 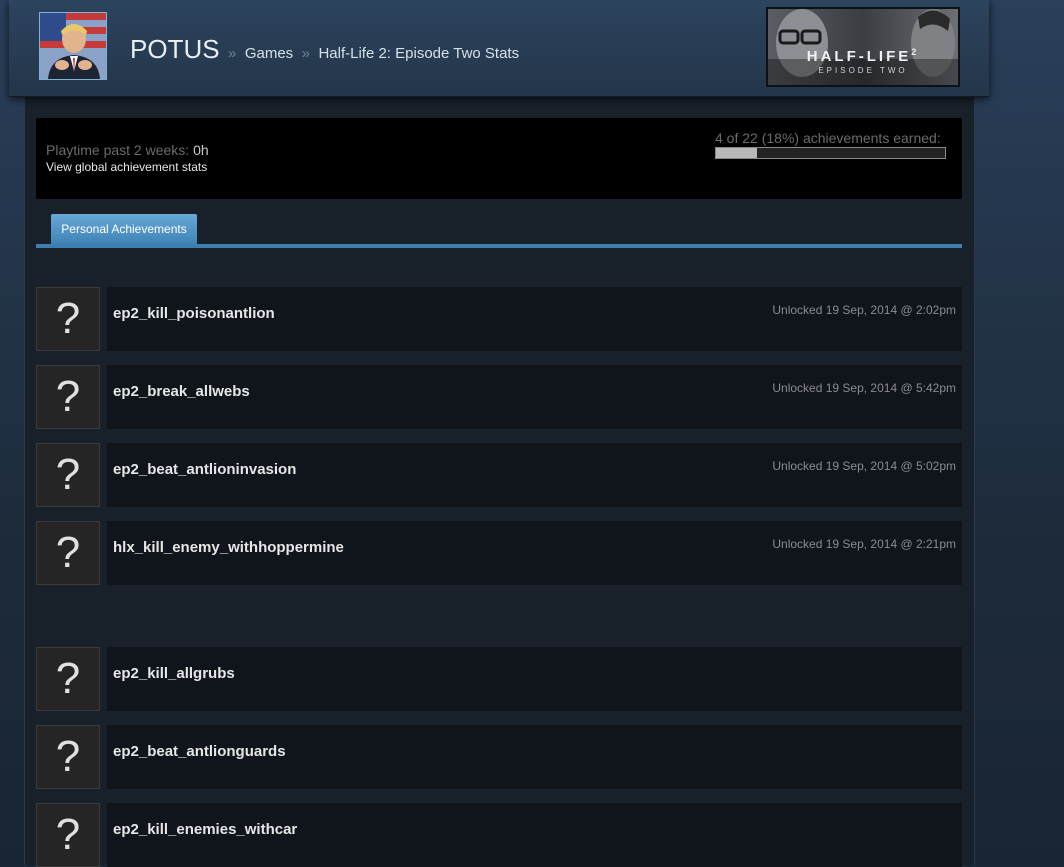 What do you see at coordinates (201, 150) in the screenshot?
I see `playtime-value: 0h` at bounding box center [201, 150].